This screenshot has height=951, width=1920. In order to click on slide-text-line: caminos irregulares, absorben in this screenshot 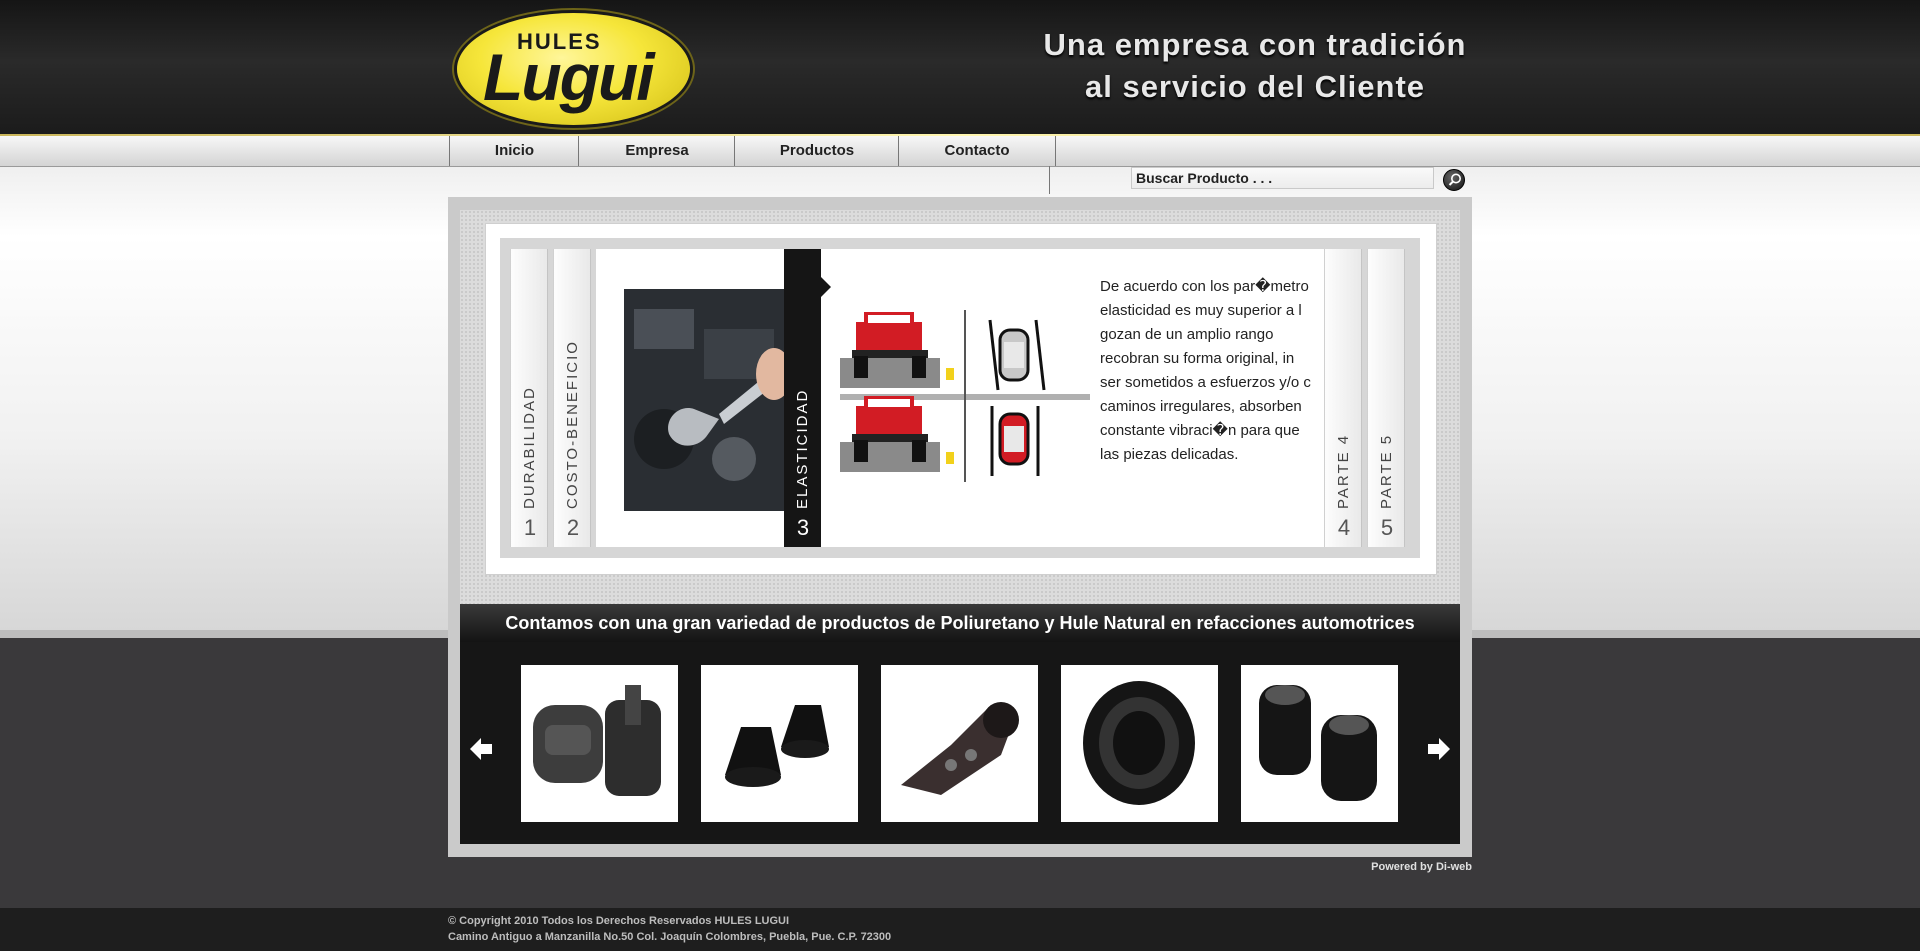, I will do `click(1201, 406)`.